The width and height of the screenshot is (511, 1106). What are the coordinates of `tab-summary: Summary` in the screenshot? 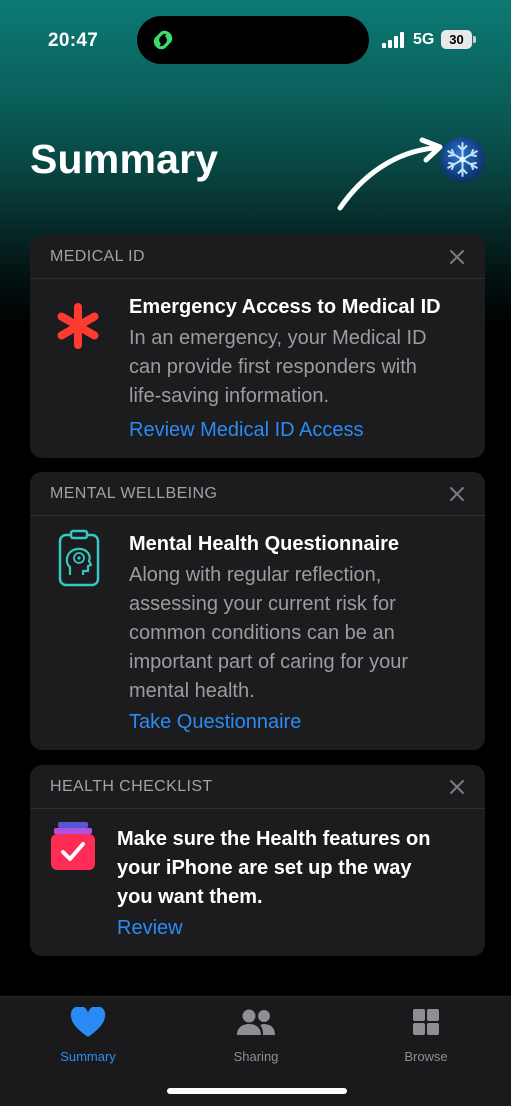 It's located at (88, 1035).